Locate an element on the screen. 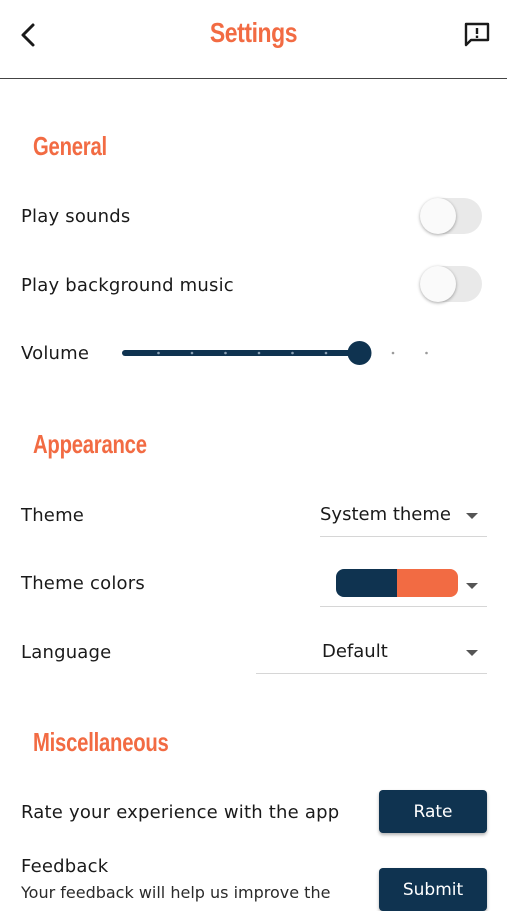  background-music-toggle is located at coordinates (451, 284).